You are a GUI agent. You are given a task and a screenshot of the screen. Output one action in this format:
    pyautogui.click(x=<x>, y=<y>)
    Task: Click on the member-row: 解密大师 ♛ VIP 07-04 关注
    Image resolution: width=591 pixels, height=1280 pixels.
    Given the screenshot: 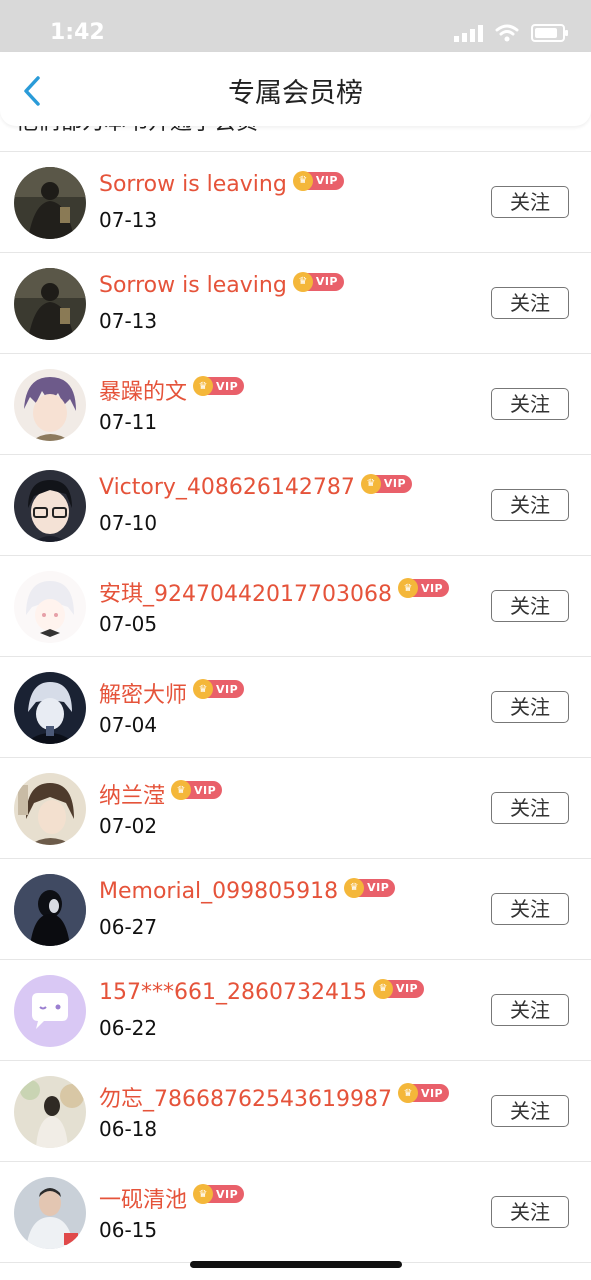 What is the action you would take?
    pyautogui.click(x=295, y=707)
    